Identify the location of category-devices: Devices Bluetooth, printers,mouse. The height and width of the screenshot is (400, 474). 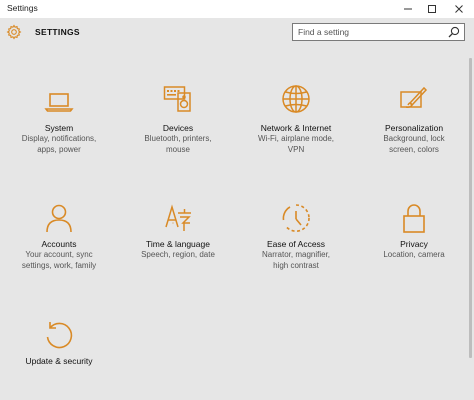
(178, 124).